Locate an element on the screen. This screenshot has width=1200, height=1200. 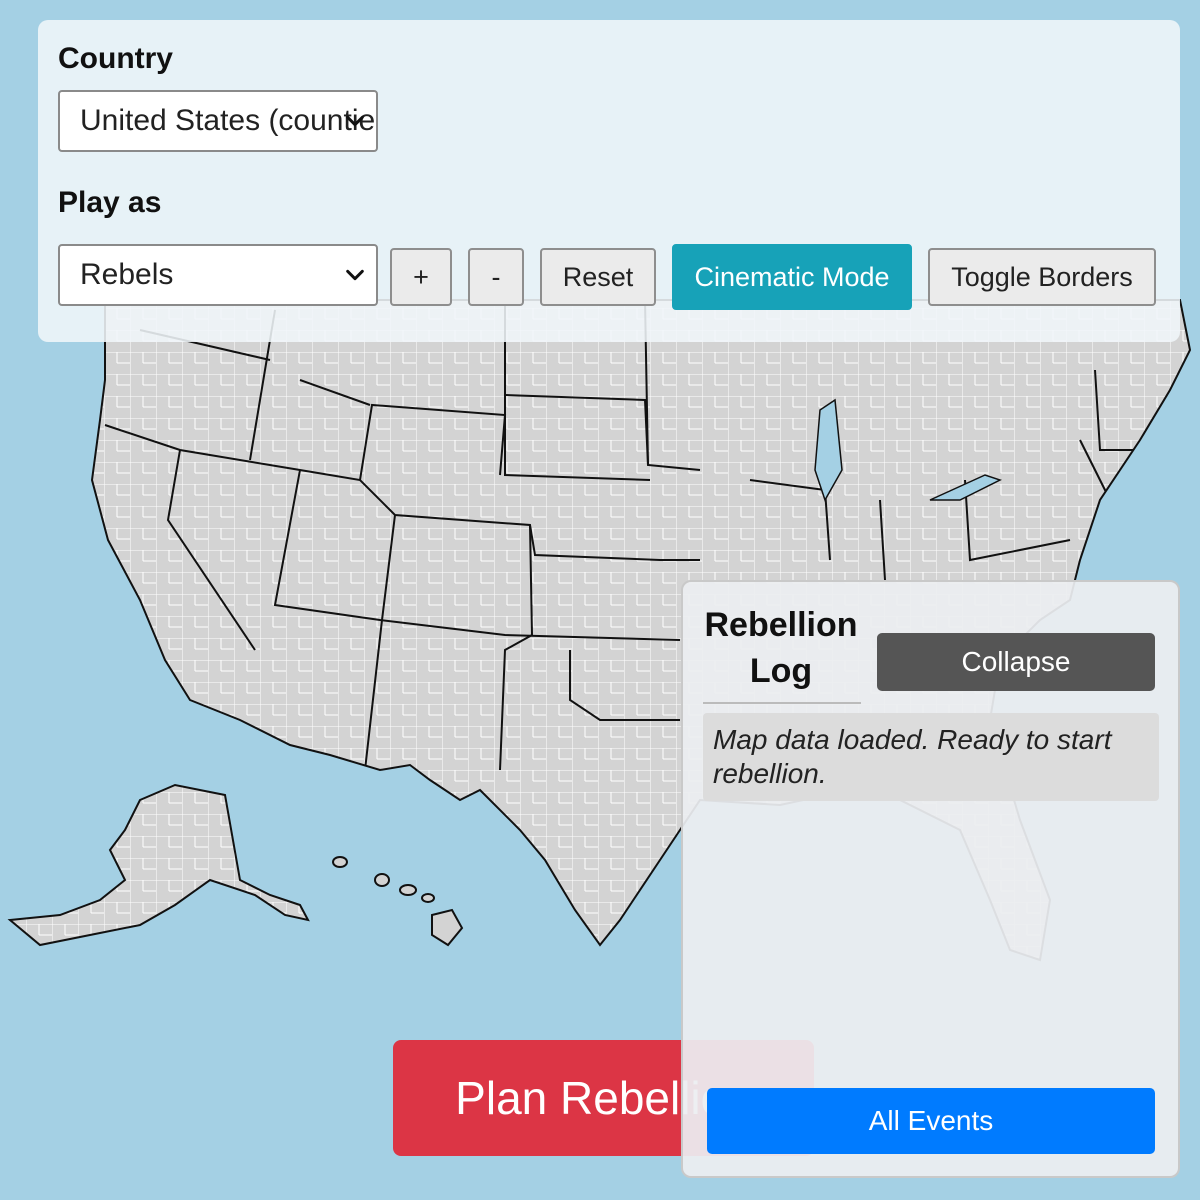
collapse-button: Collapse is located at coordinates (1016, 662).